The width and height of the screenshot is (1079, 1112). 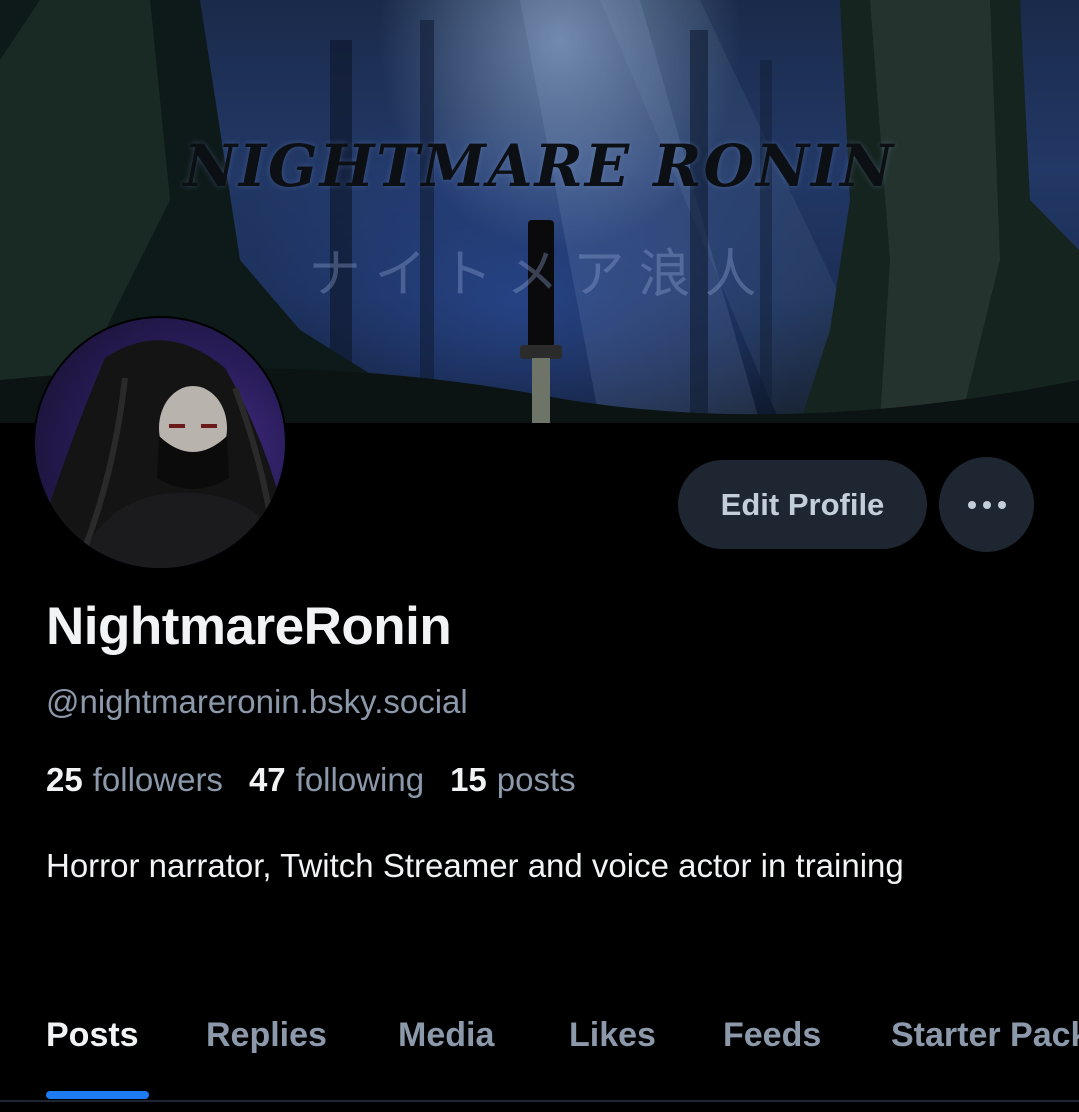 I want to click on tabs-divider, so click(x=539, y=1101).